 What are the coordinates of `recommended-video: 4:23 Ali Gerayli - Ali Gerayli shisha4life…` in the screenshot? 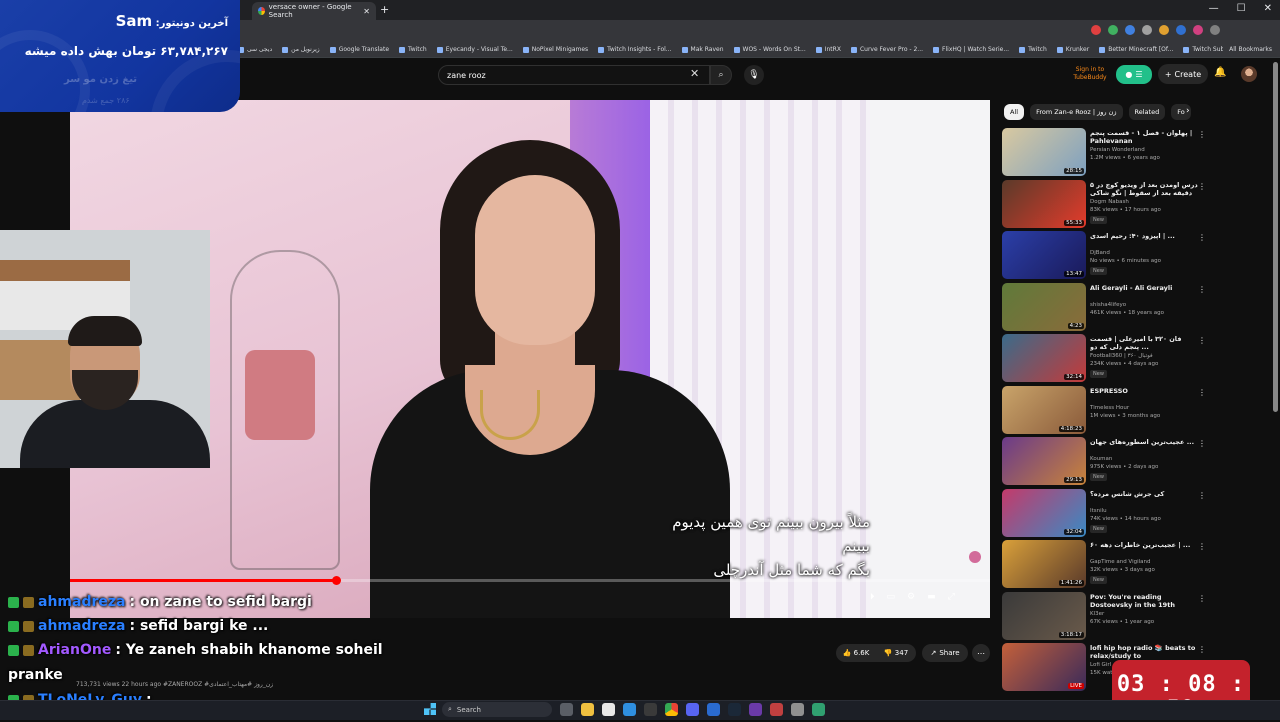 It's located at (1105, 307).